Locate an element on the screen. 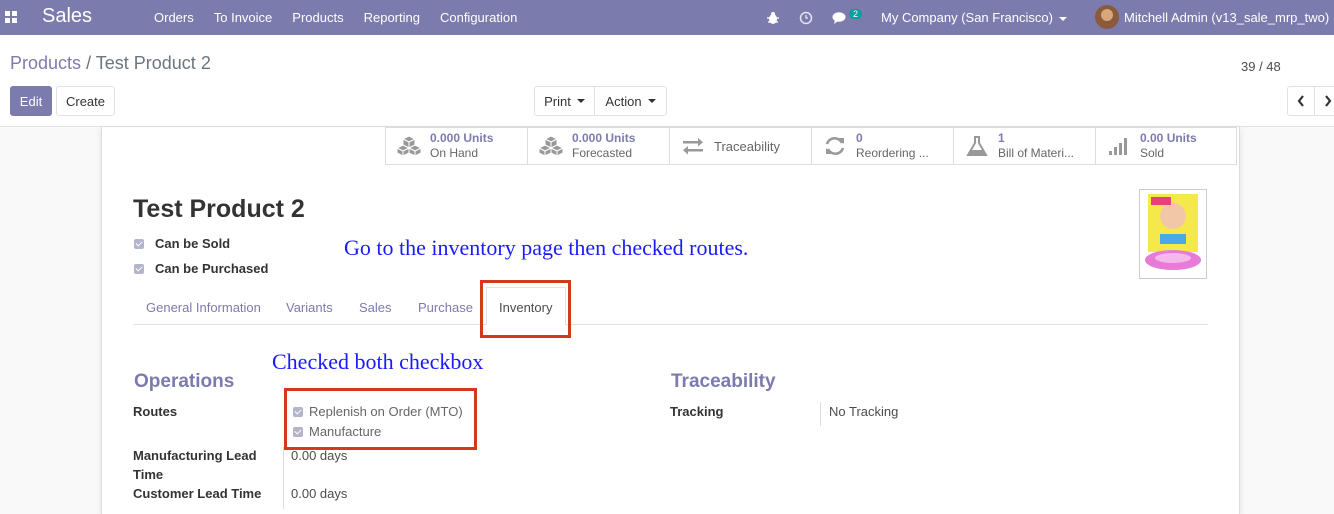 The height and width of the screenshot is (514, 1334). reordering-value: 0 is located at coordinates (859, 138).